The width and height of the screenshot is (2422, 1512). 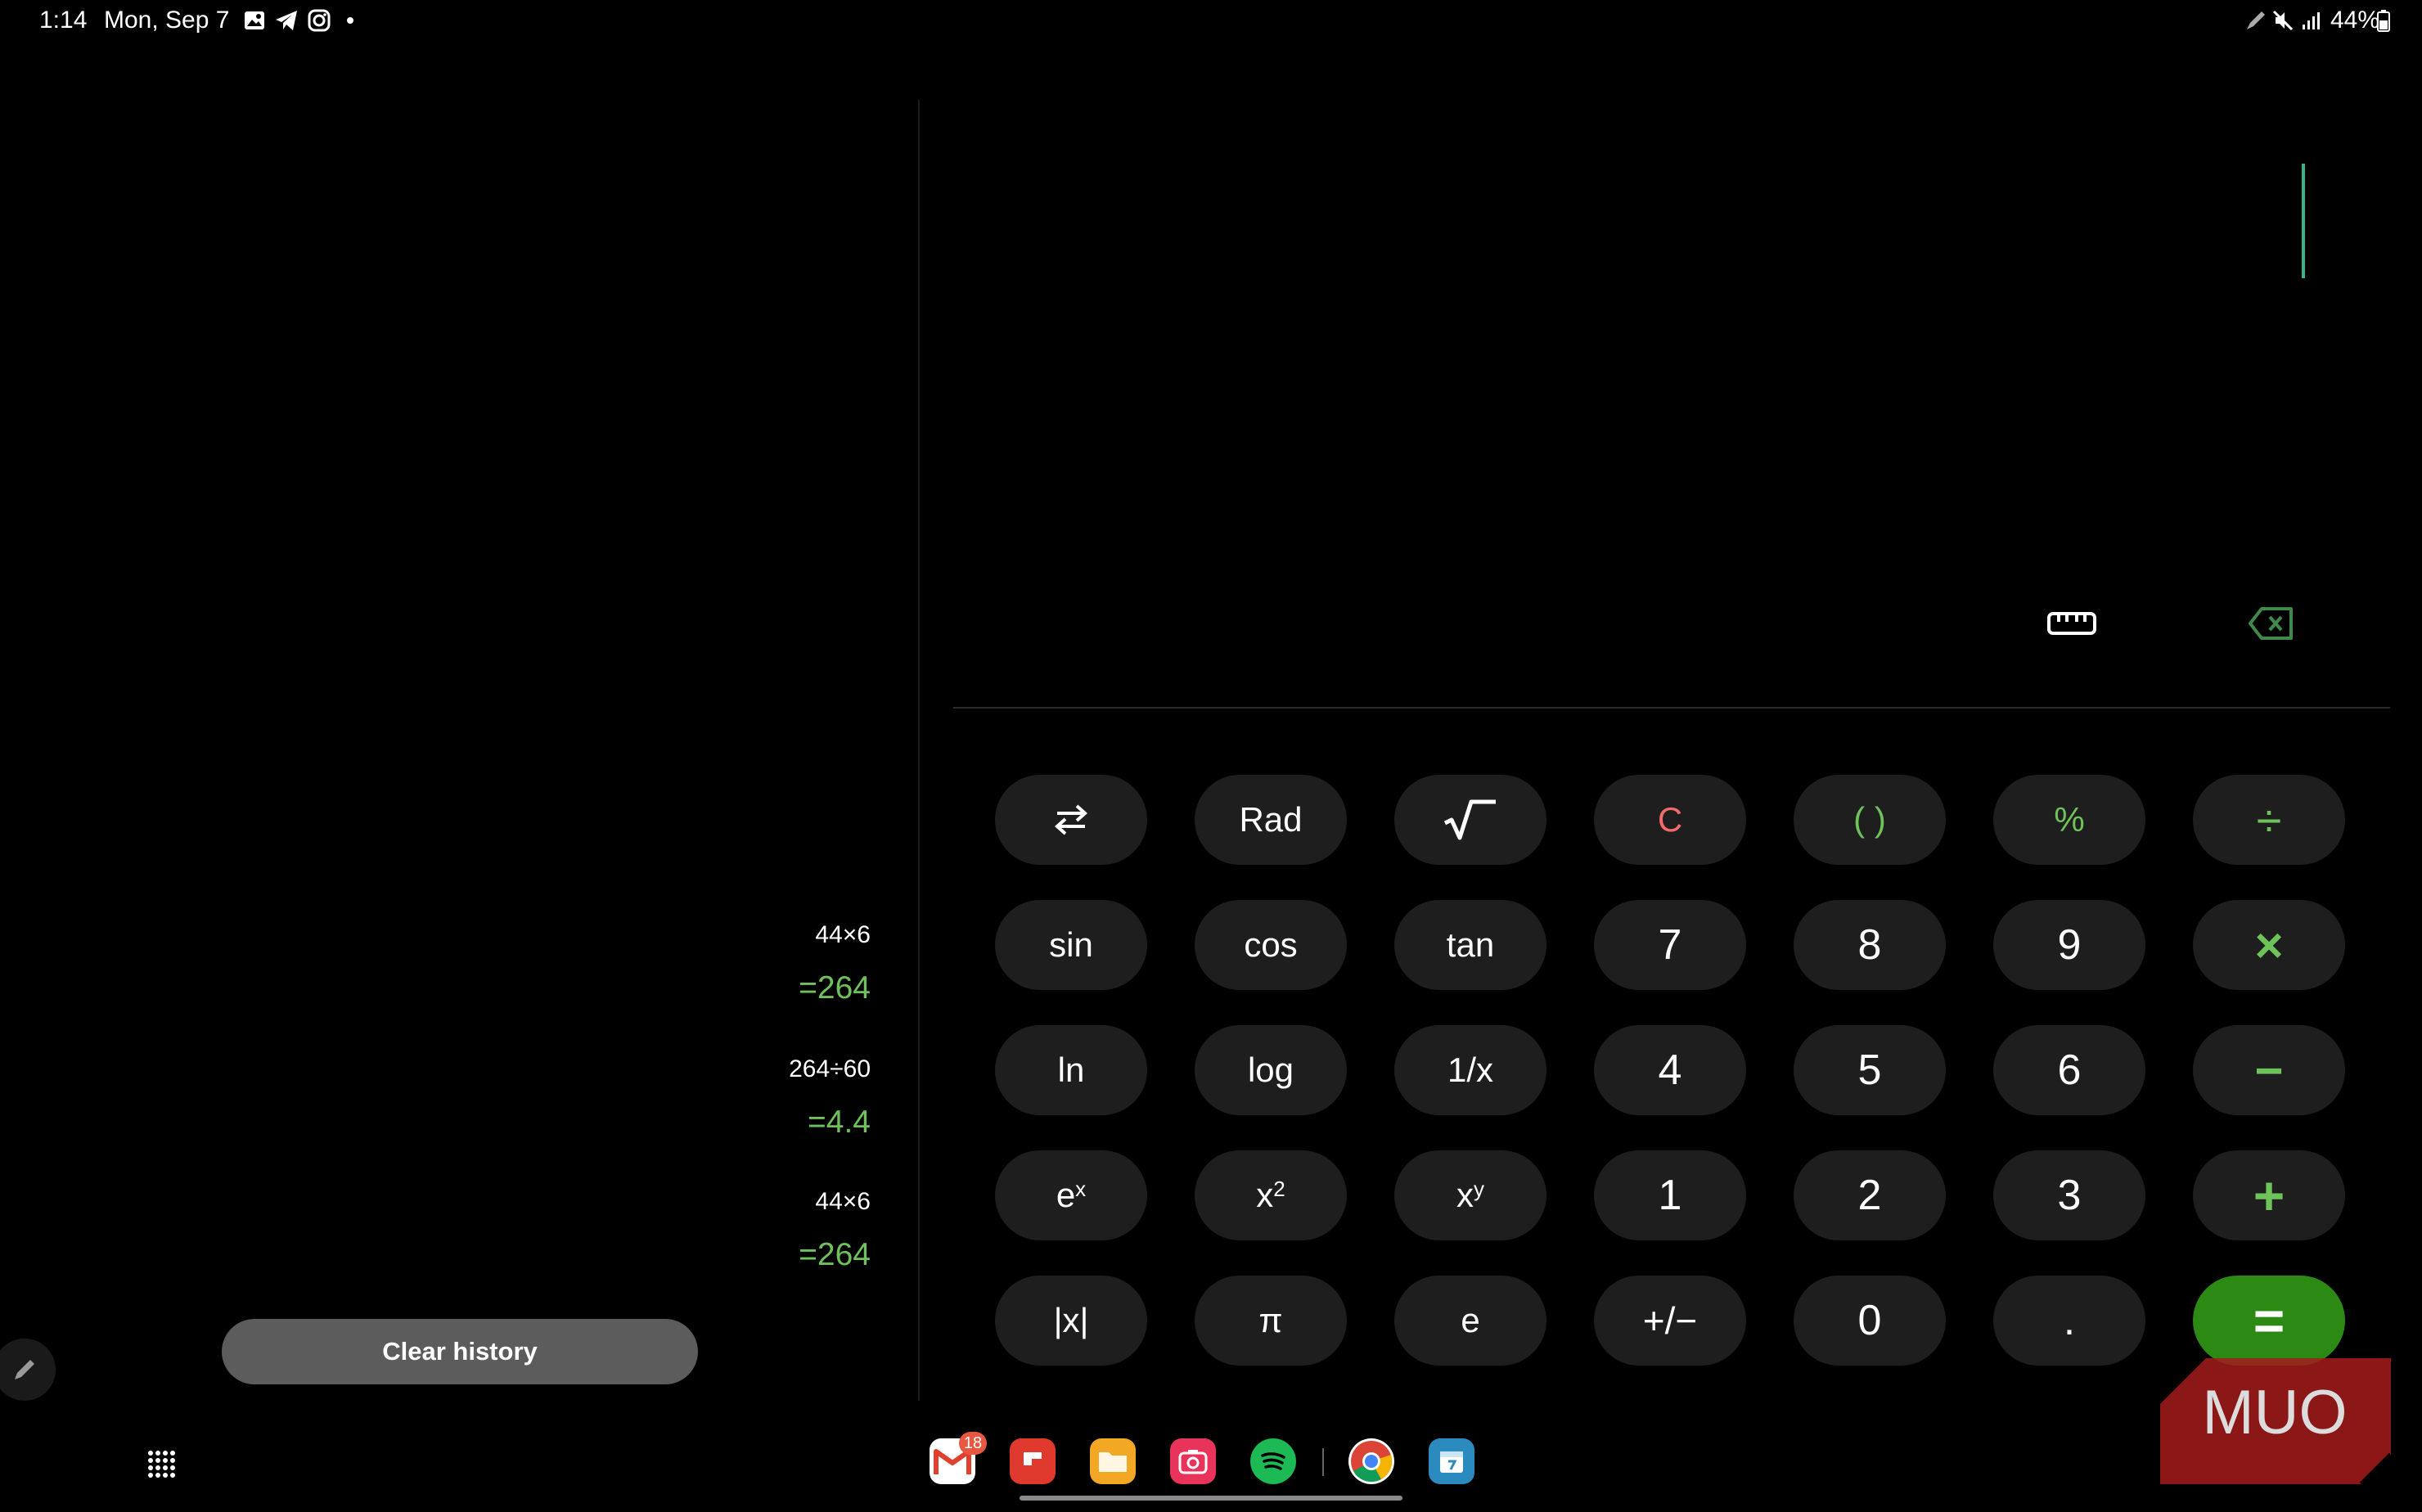 What do you see at coordinates (319, 21) in the screenshot?
I see `instagram-icon` at bounding box center [319, 21].